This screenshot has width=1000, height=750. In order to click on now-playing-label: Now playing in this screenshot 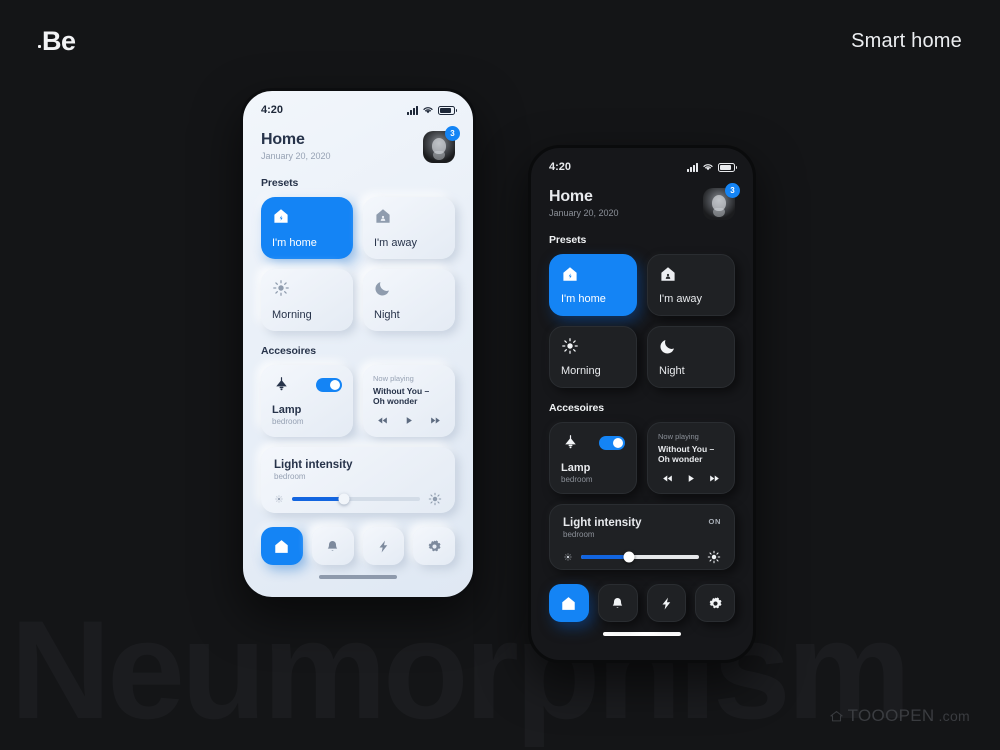, I will do `click(678, 436)`.